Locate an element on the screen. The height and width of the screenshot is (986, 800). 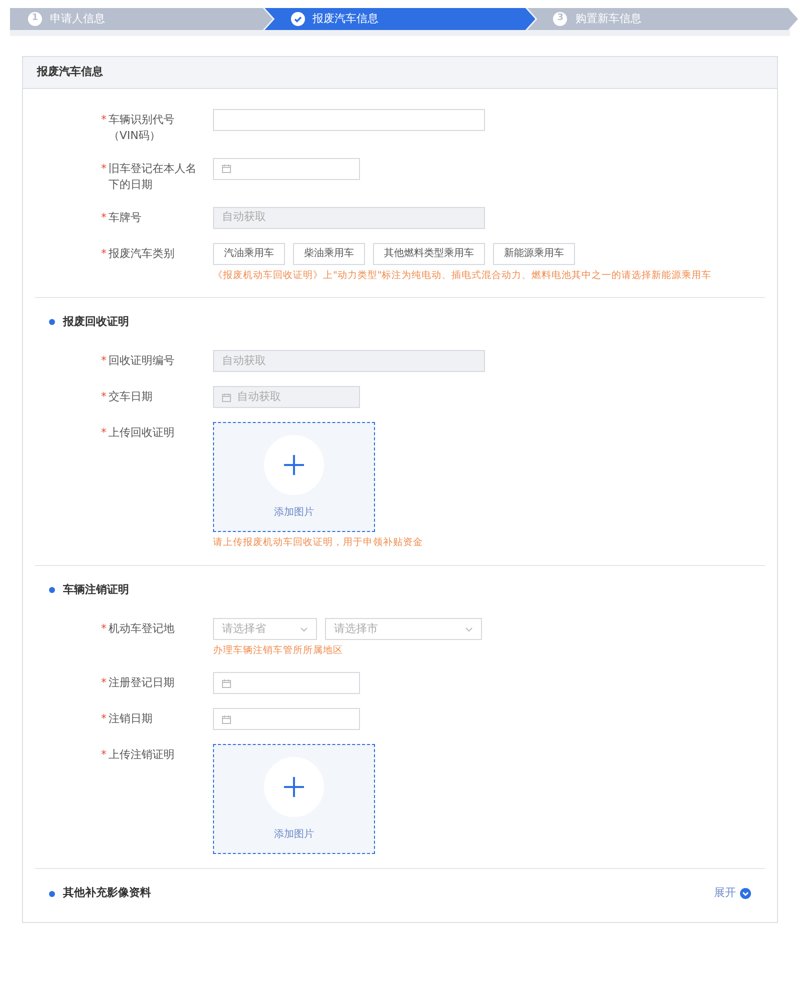
hint-text: 《报废机动车回收证明》上"动力类型"标注为纯电动、插电式混合动力、燃料电池其中之一的请选择新能源乘用车 is located at coordinates (462, 275).